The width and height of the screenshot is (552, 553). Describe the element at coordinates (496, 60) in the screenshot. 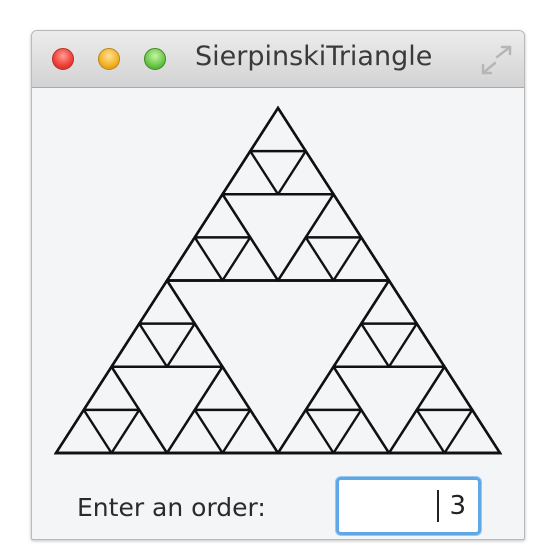

I see `fullscreen-icon` at that location.